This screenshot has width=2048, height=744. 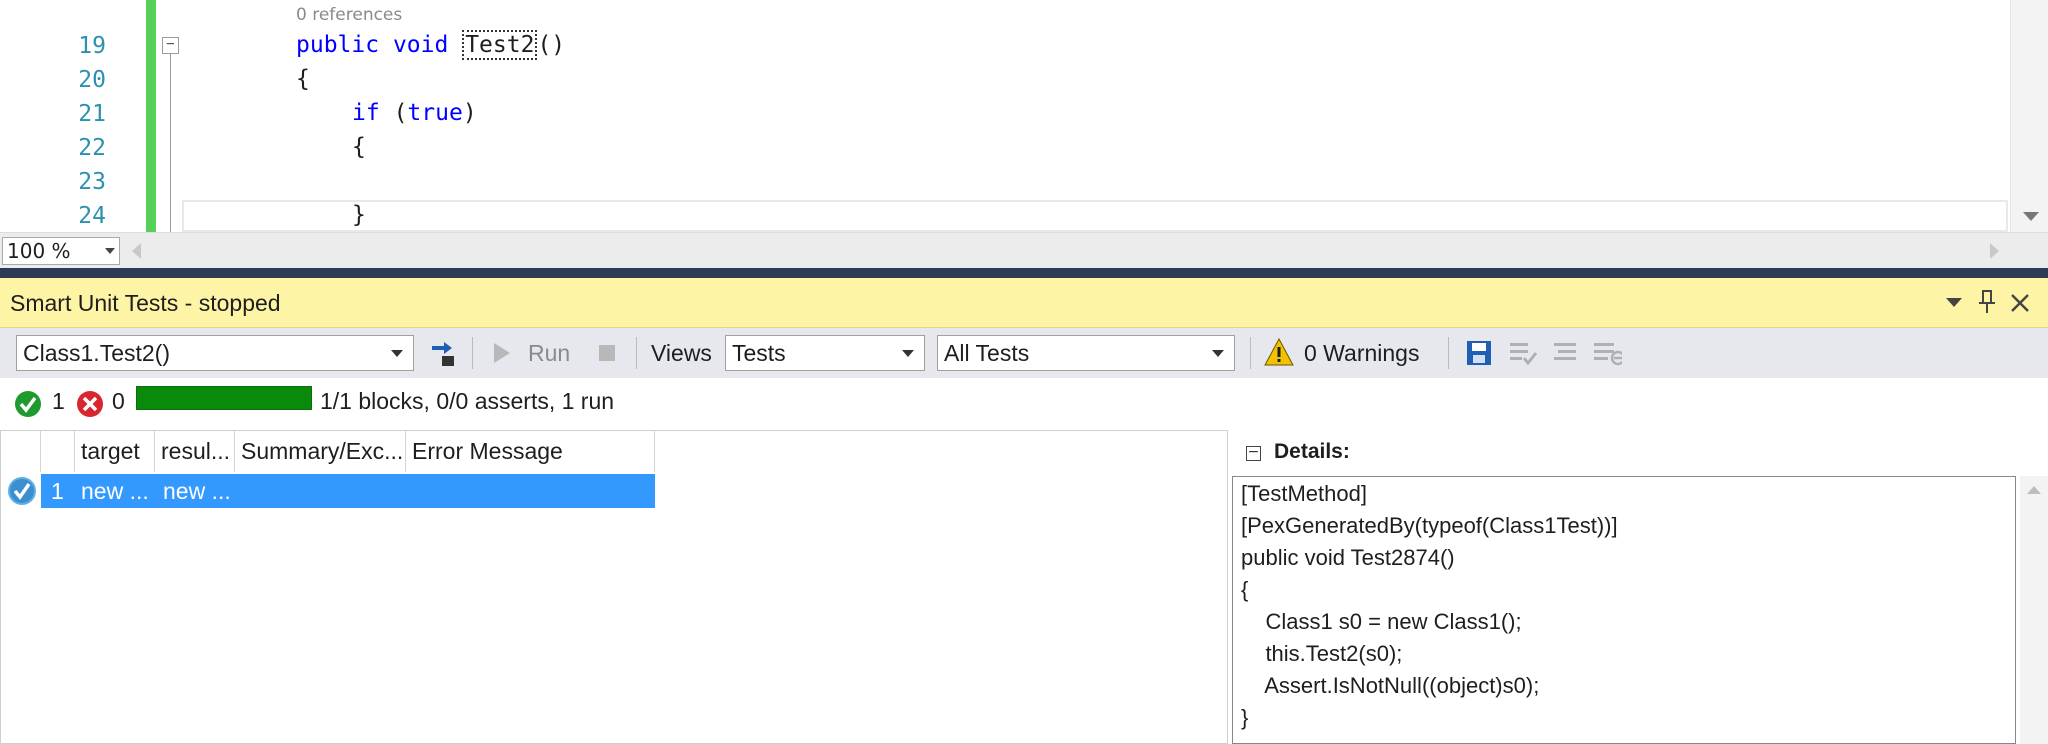 I want to click on stop-icon, so click(x=613, y=359).